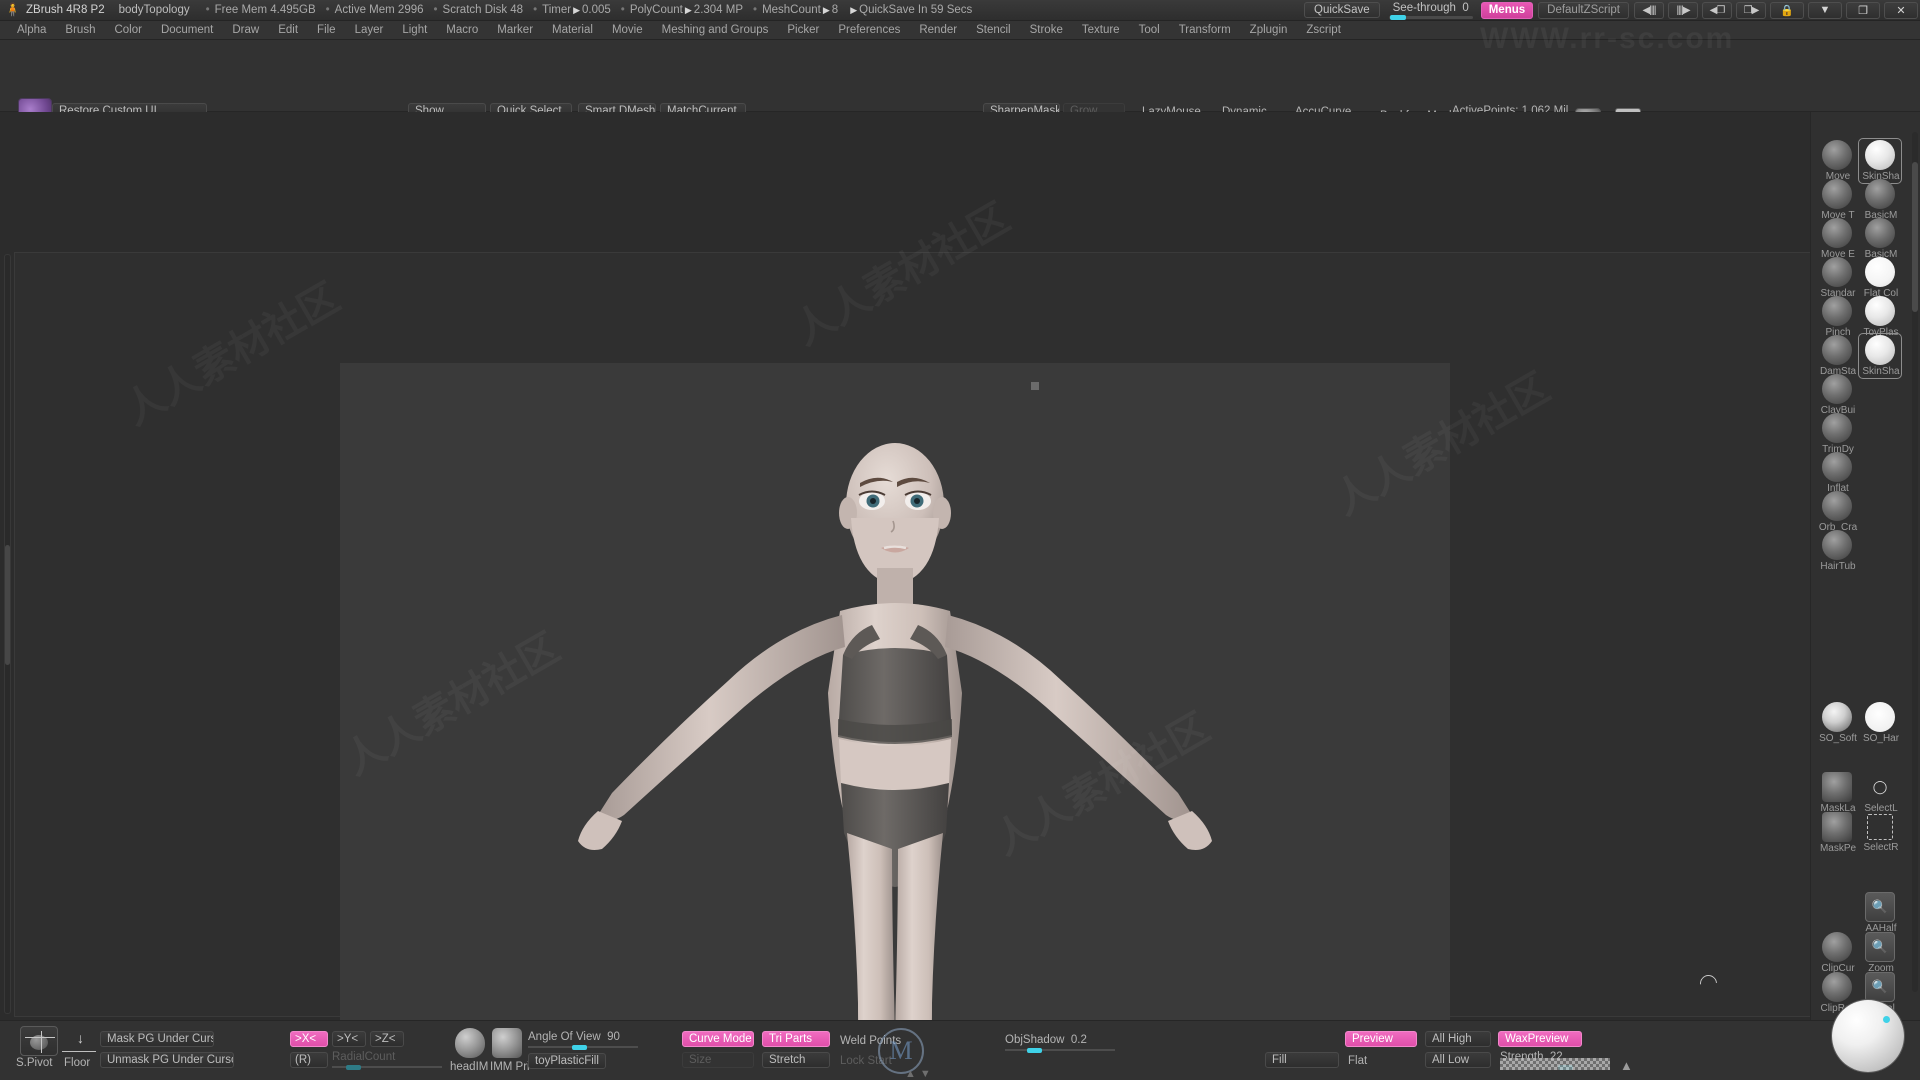 The image size is (1920, 1080). Describe the element at coordinates (1863, 10) in the screenshot. I see `restore-icon: ❐` at that location.